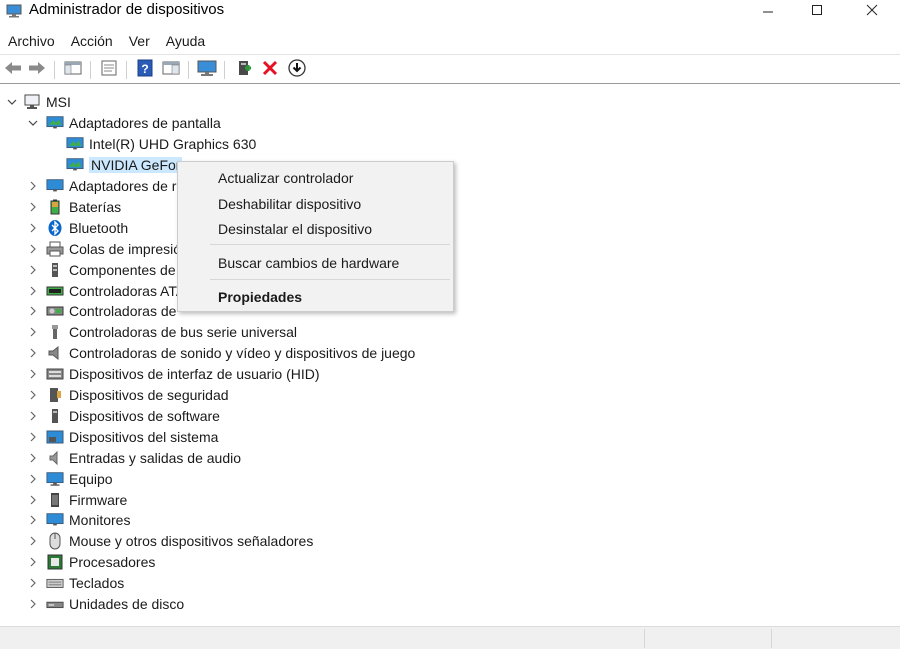 This screenshot has width=900, height=649. I want to click on uninstall-button, so click(270, 69).